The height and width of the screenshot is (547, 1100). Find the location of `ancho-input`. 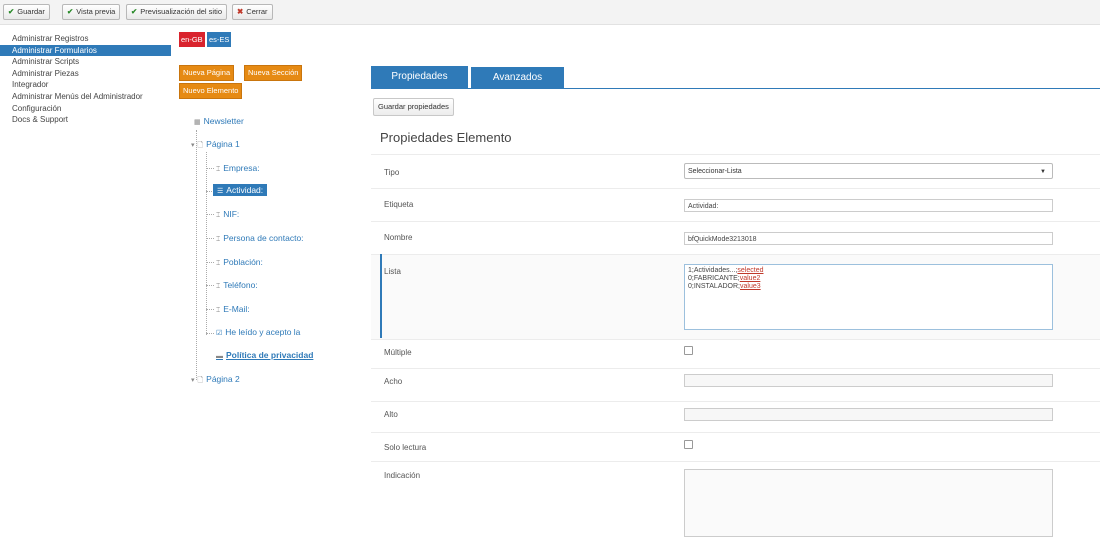

ancho-input is located at coordinates (868, 380).